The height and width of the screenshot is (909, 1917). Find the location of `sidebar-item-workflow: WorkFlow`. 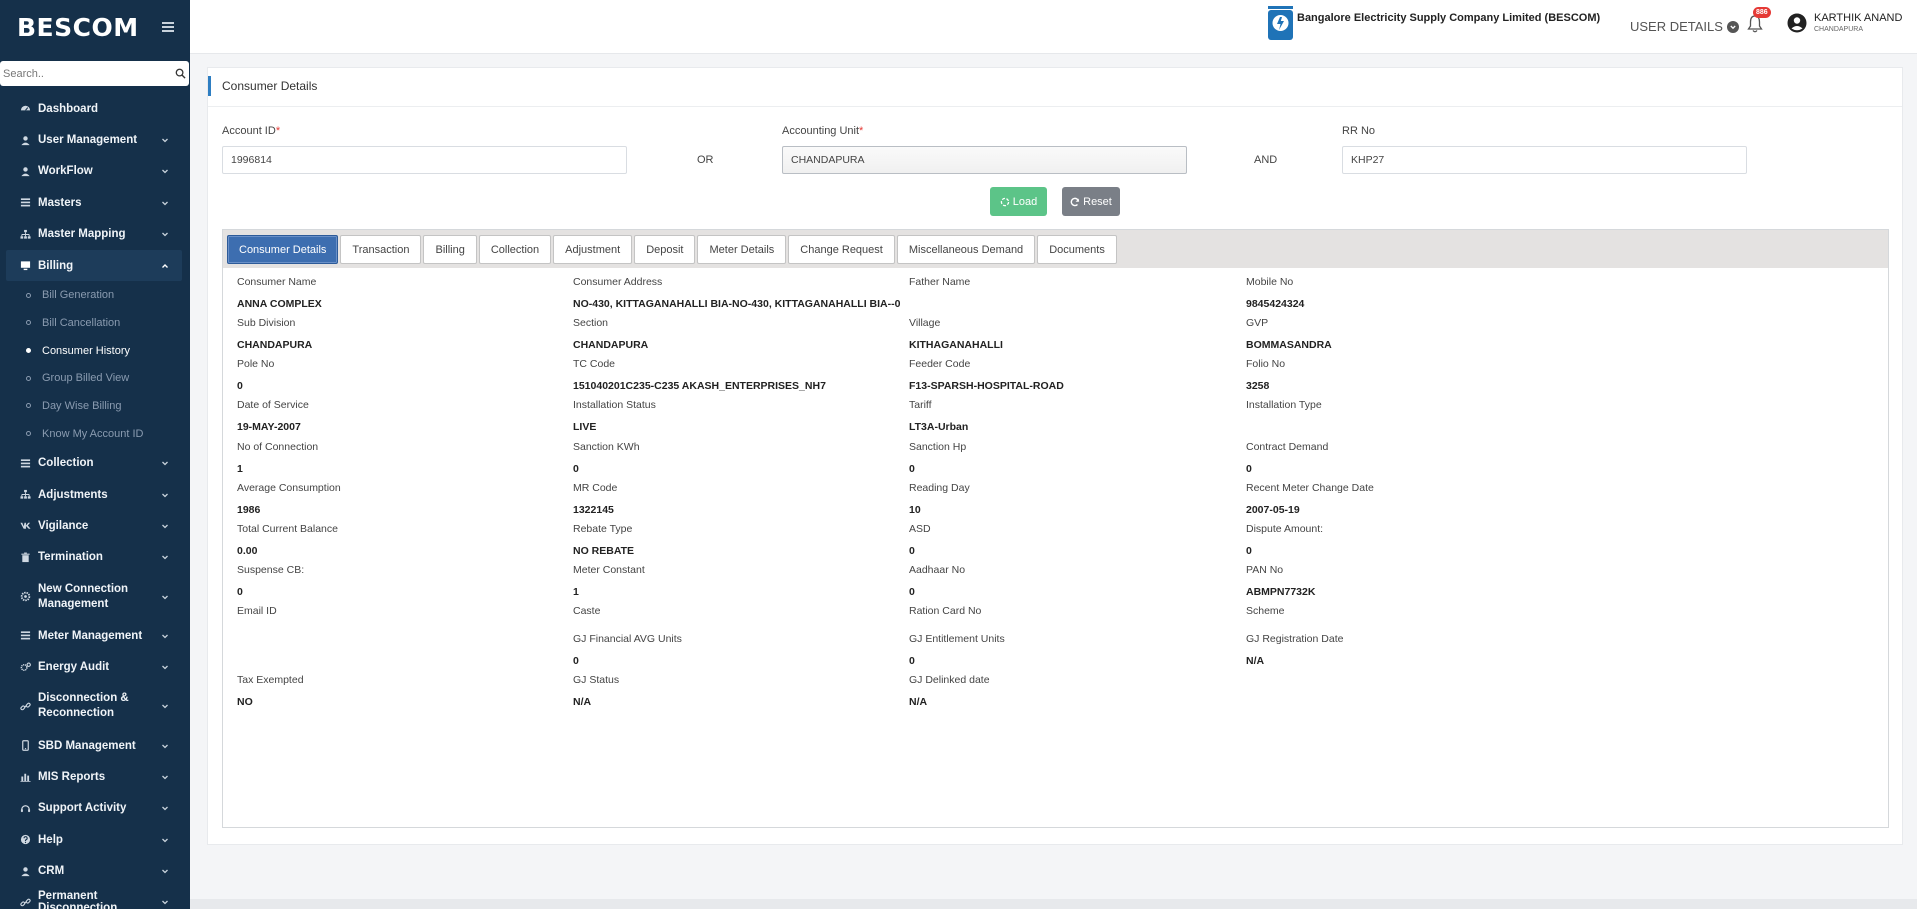

sidebar-item-workflow: WorkFlow is located at coordinates (95, 171).